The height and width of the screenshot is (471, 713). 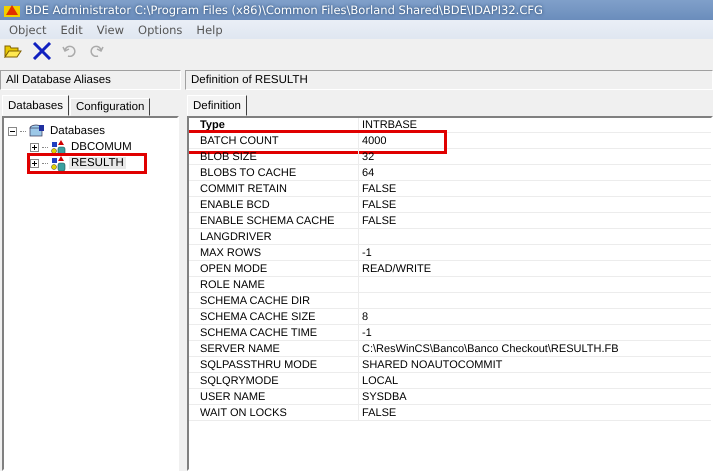 What do you see at coordinates (365, 316) in the screenshot?
I see `property-value: 8` at bounding box center [365, 316].